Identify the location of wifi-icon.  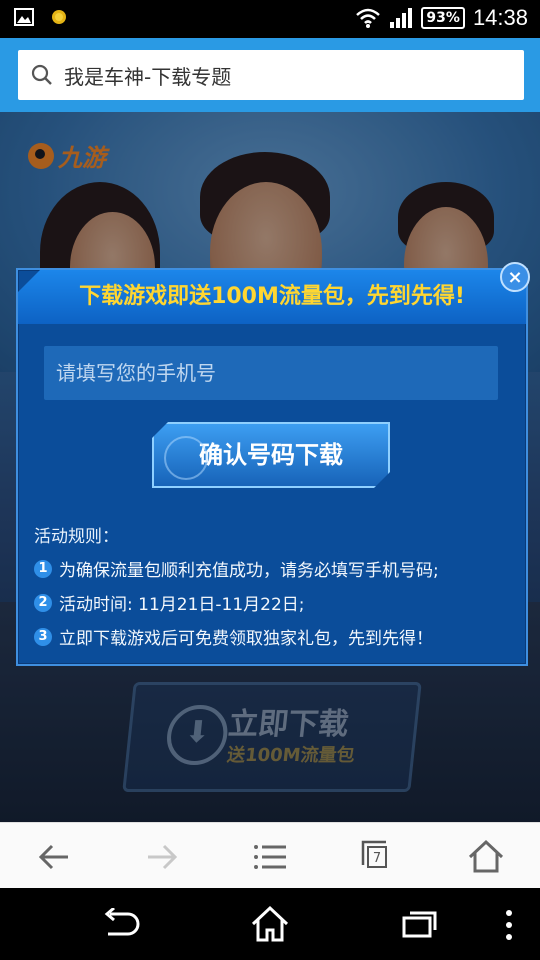
(368, 18).